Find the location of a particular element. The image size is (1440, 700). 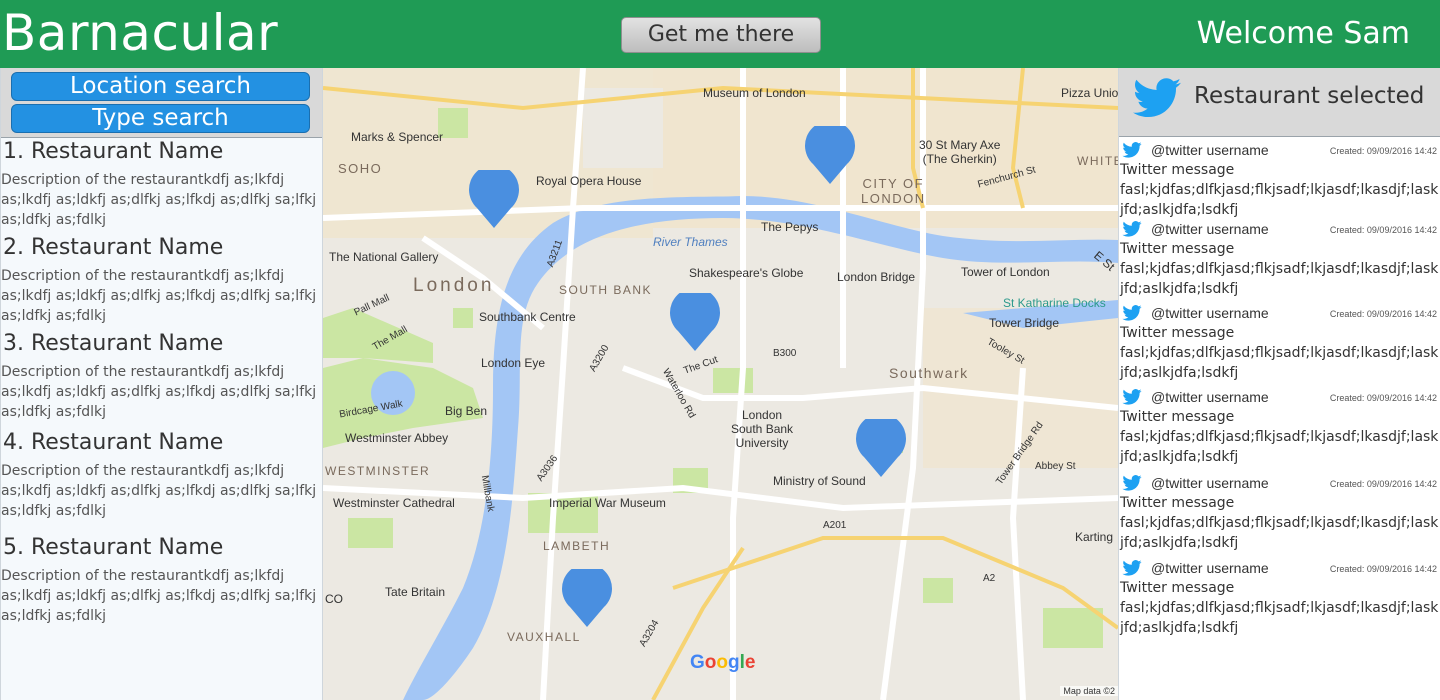

map-label-imperial-war-museum: Imperial War Museum is located at coordinates (607, 503).